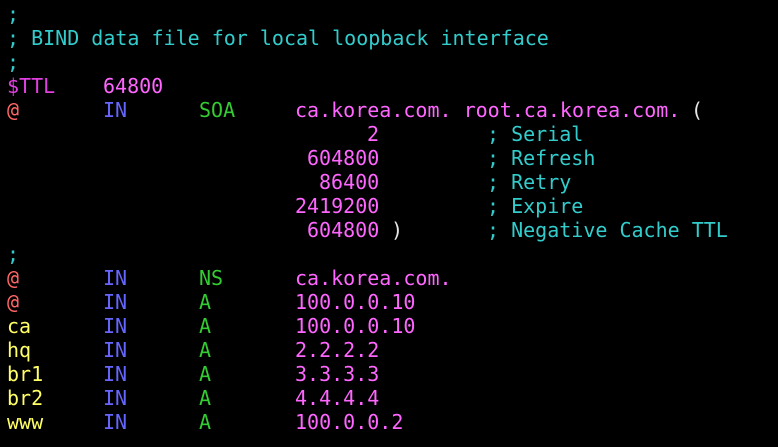 This screenshot has width=778, height=447. I want to click on token-rtype: NS, so click(211, 278).